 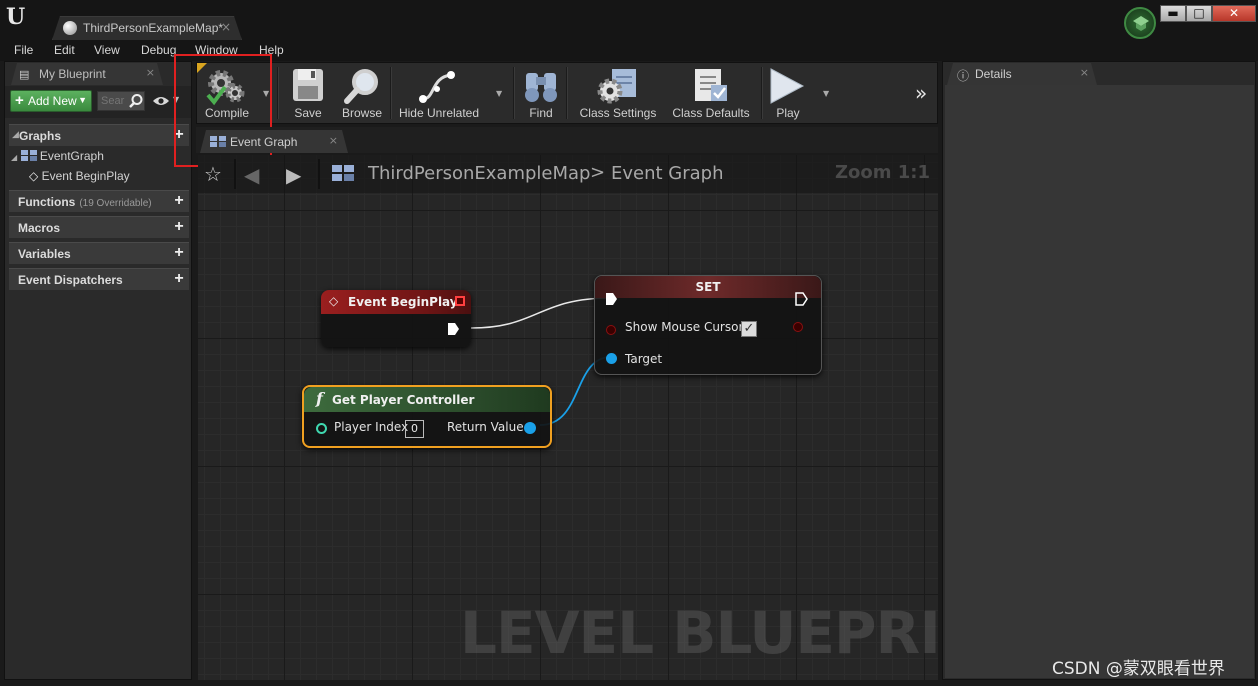 I want to click on menu-debug: Debug, so click(x=158, y=50).